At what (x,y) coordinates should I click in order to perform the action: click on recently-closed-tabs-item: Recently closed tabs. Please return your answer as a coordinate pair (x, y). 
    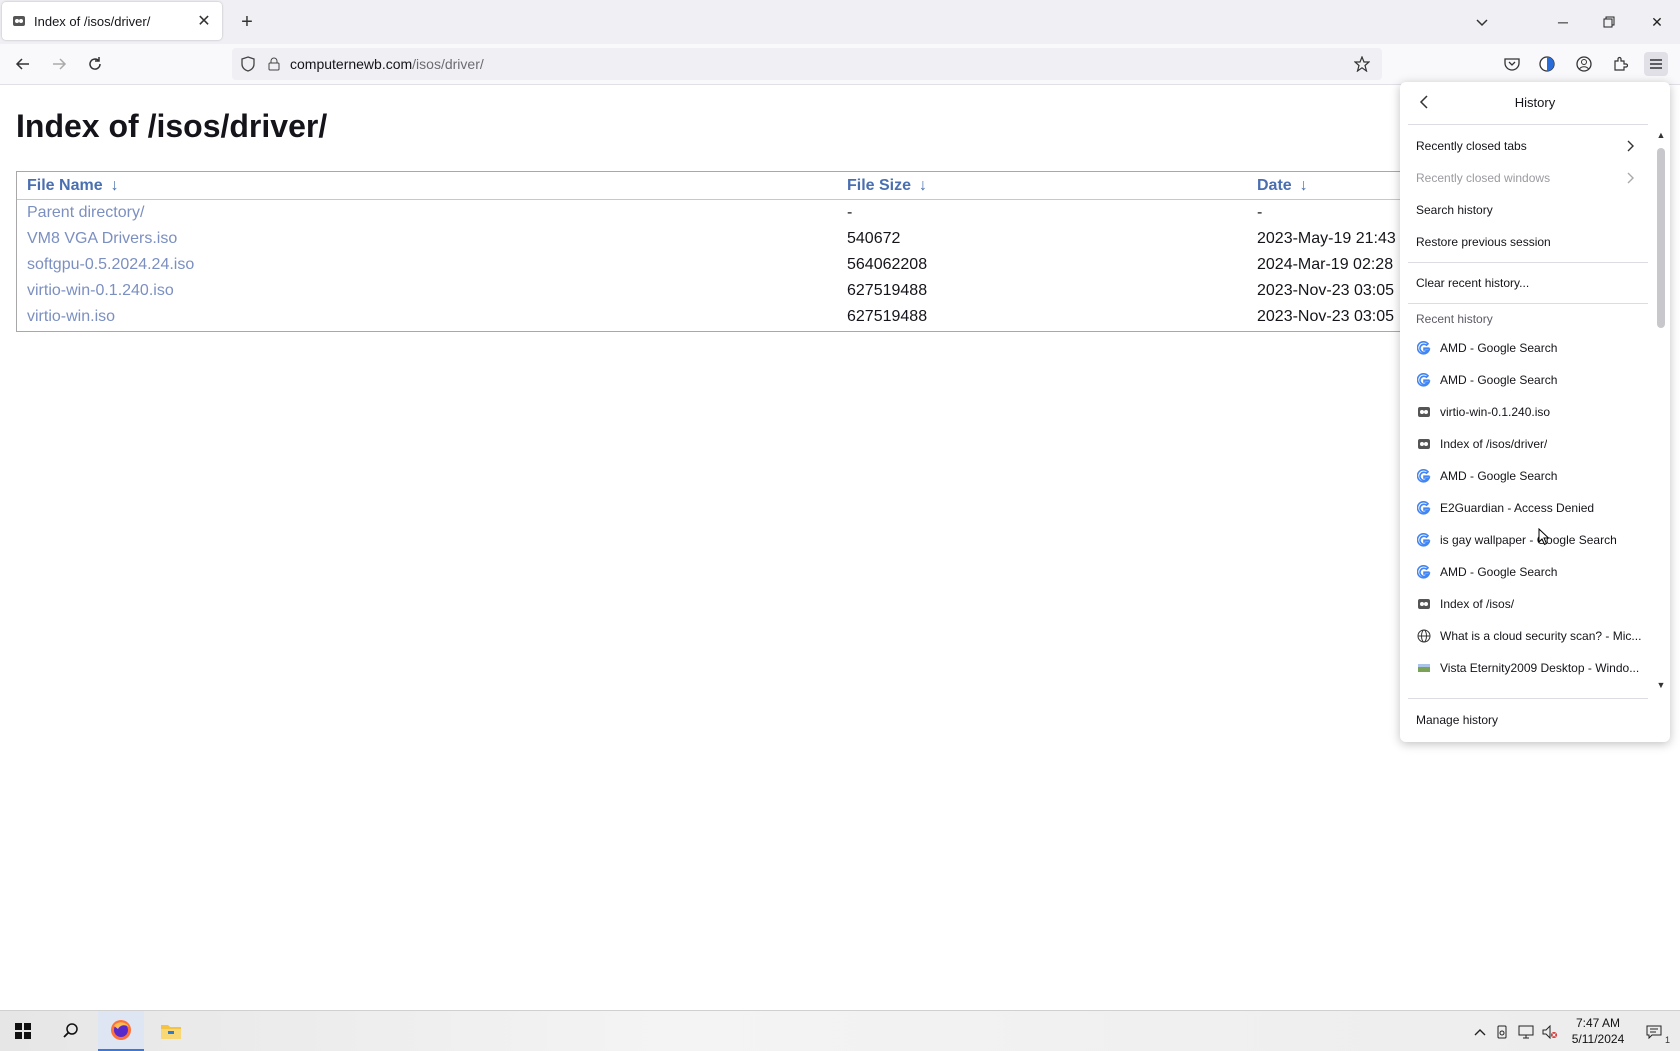
    Looking at the image, I should click on (1531, 146).